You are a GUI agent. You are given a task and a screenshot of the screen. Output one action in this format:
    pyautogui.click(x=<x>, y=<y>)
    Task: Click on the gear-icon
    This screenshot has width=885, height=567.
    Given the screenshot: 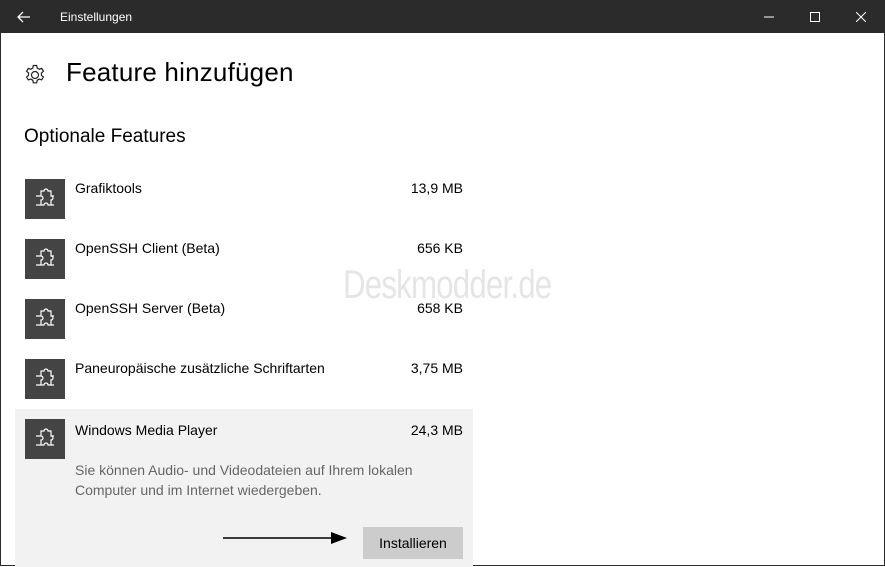 What is the action you would take?
    pyautogui.click(x=35, y=74)
    